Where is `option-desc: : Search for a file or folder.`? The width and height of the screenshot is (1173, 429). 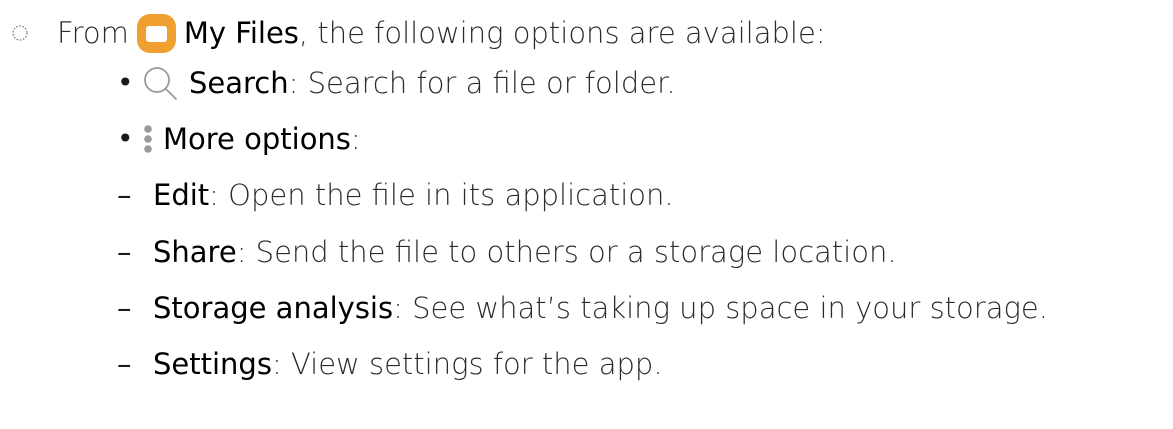 option-desc: : Search for a file or folder. is located at coordinates (482, 82).